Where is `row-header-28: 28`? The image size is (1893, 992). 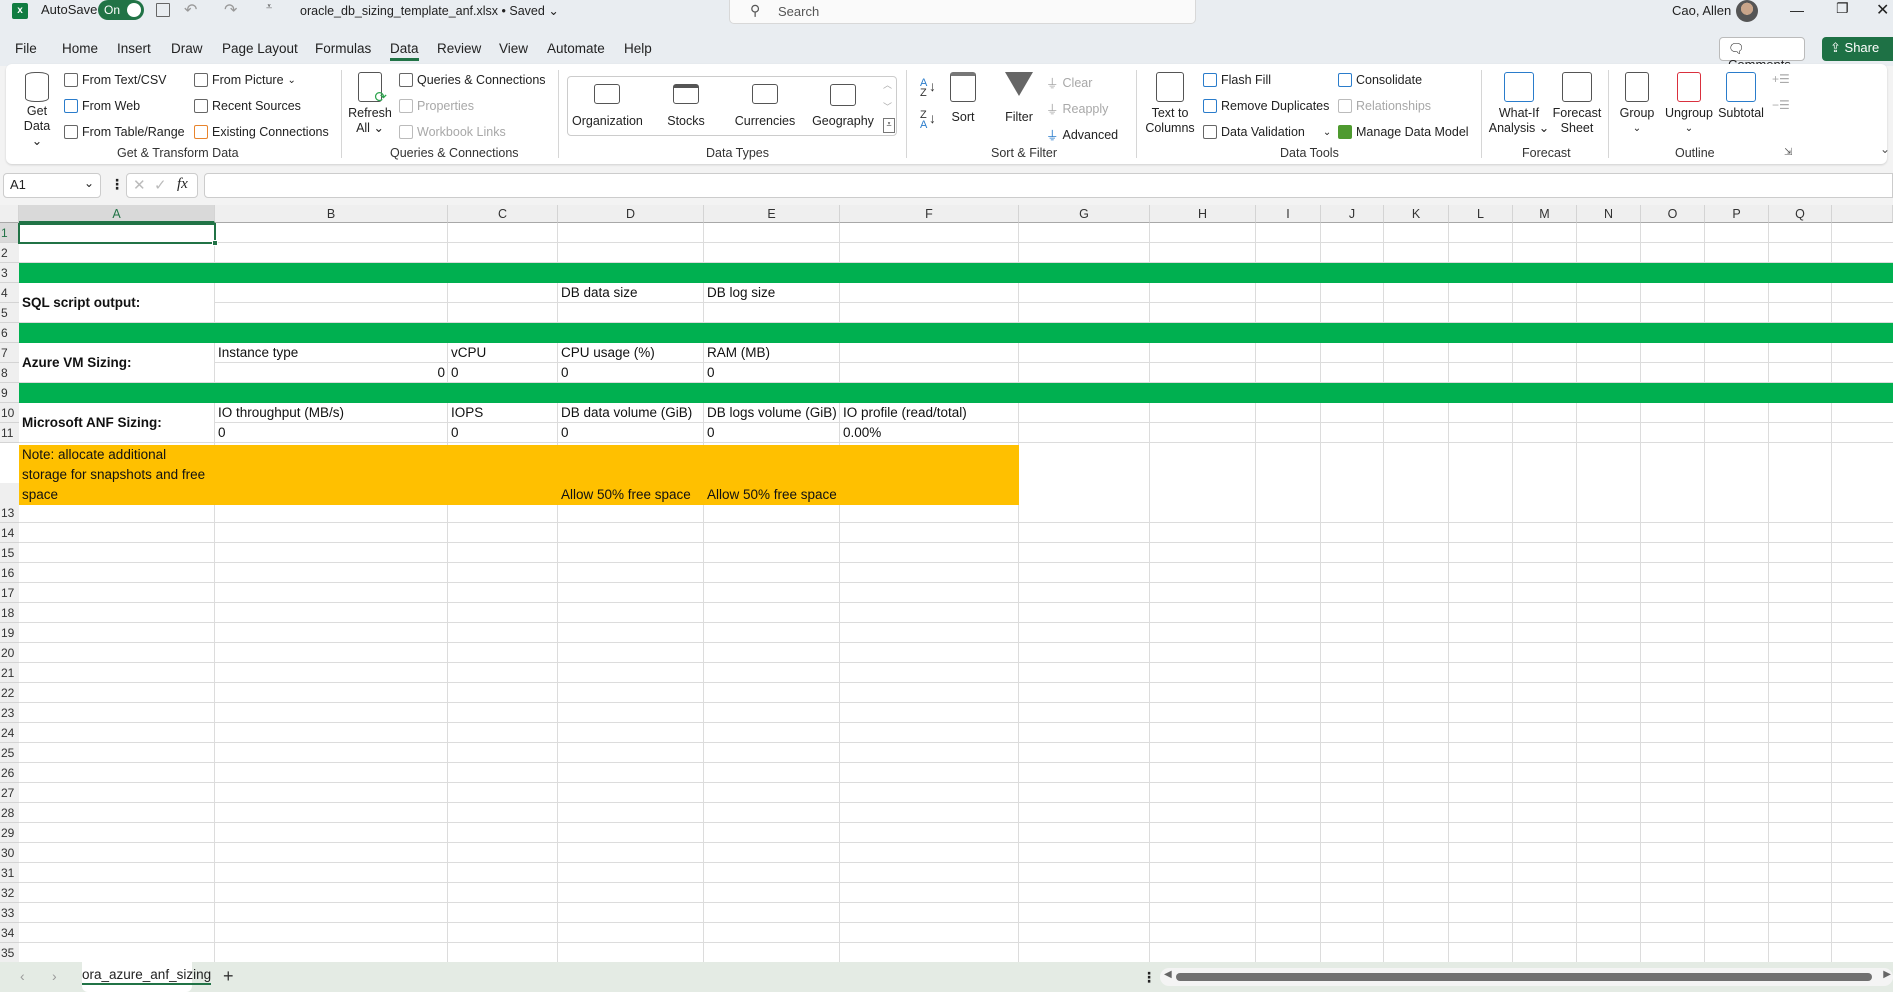 row-header-28: 28 is located at coordinates (9, 813).